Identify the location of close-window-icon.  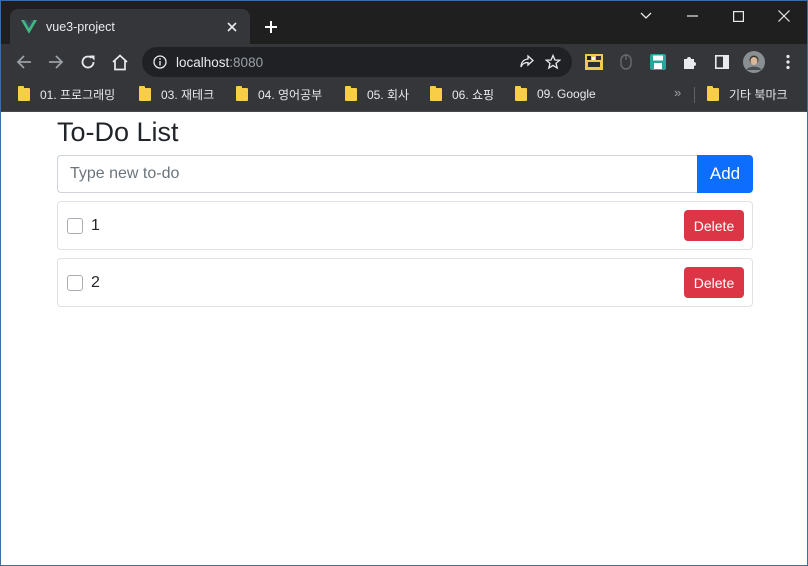
(784, 16).